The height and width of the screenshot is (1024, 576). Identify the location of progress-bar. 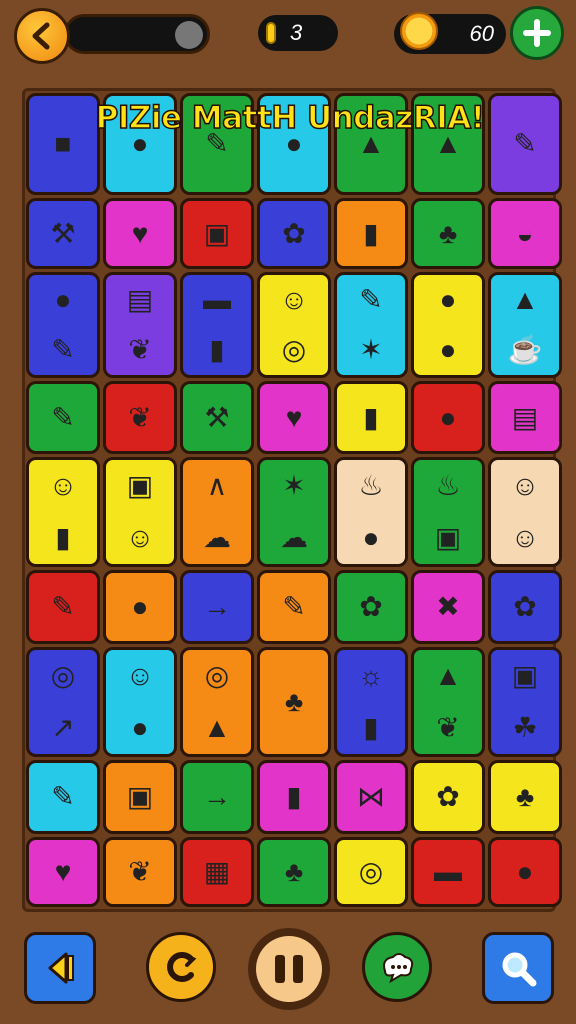
(137, 34).